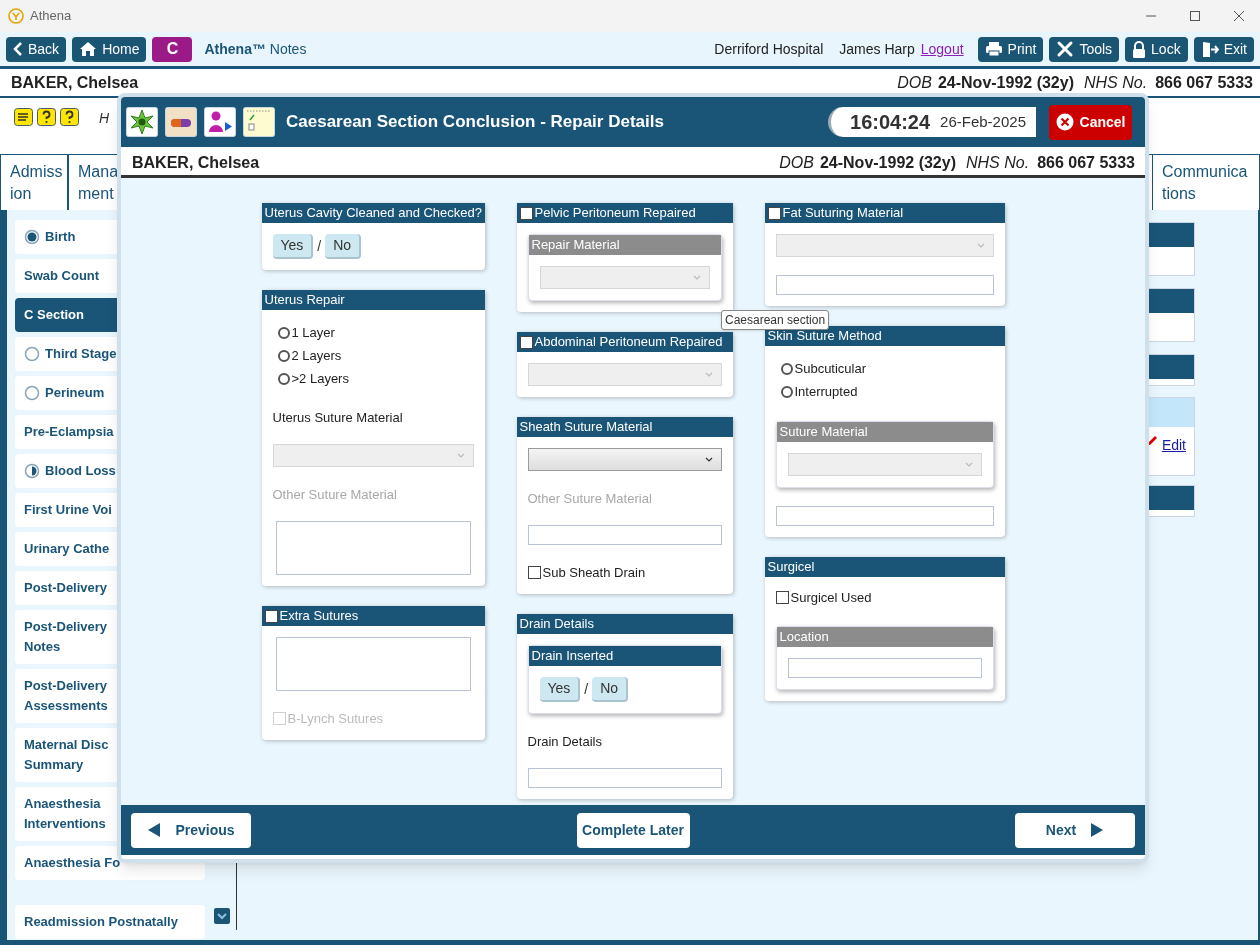  Describe the element at coordinates (375, 332) in the screenshot. I see `radio-option: 1 Layer` at that location.